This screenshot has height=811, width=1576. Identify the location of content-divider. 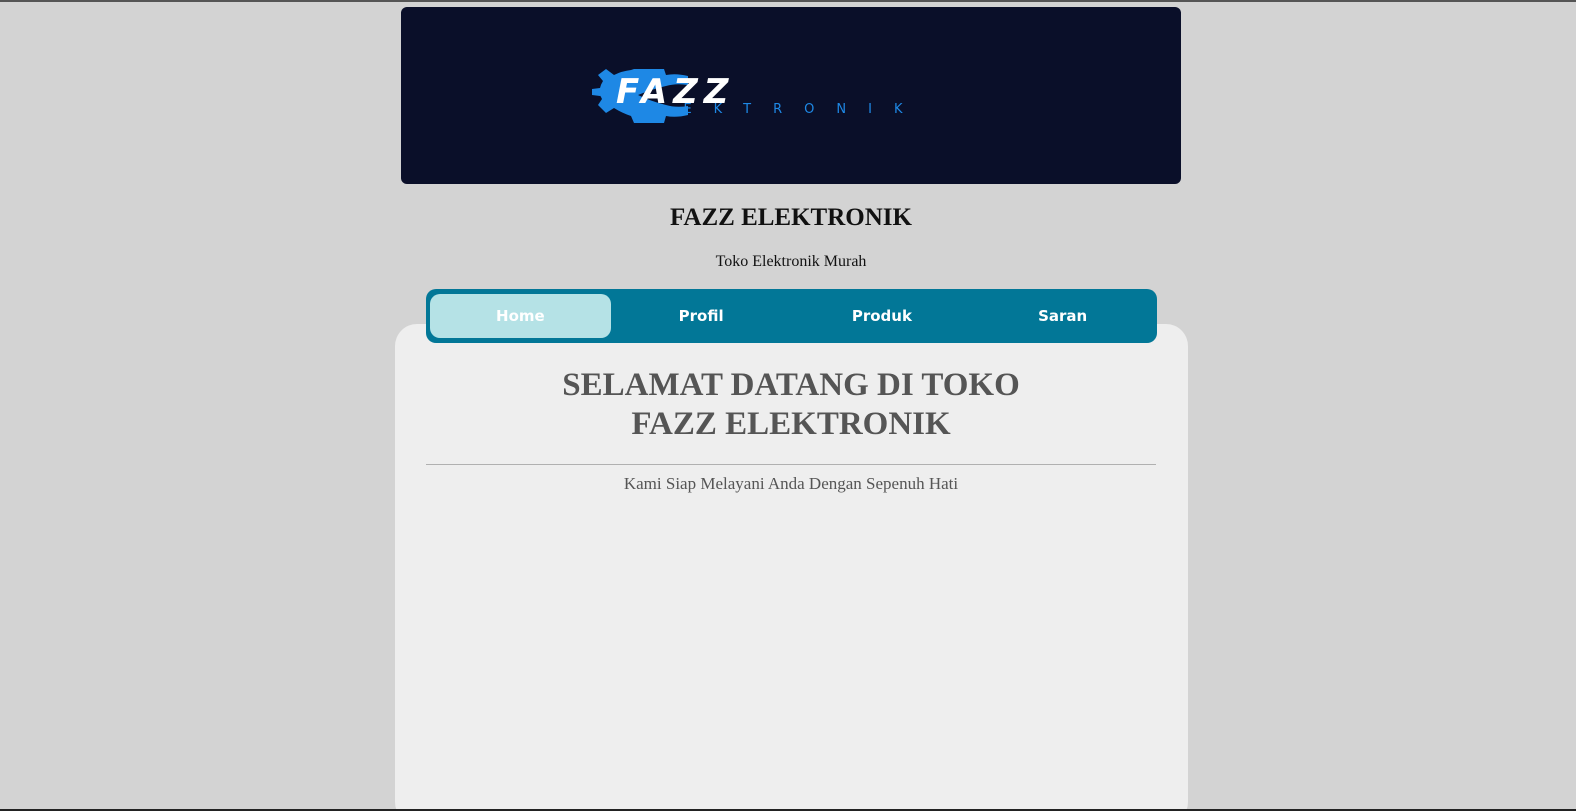
(791, 464).